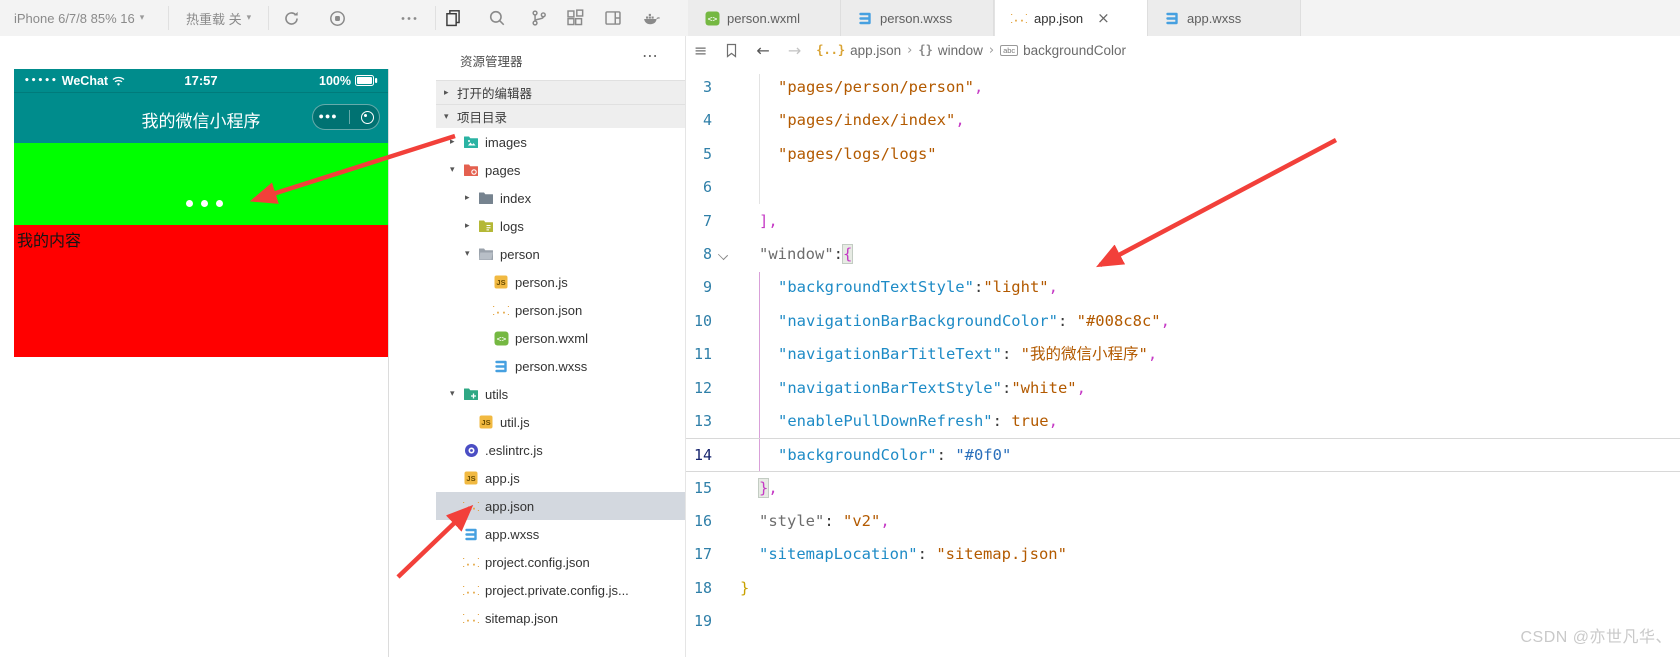  I want to click on editor-layout-icon, so click(613, 18).